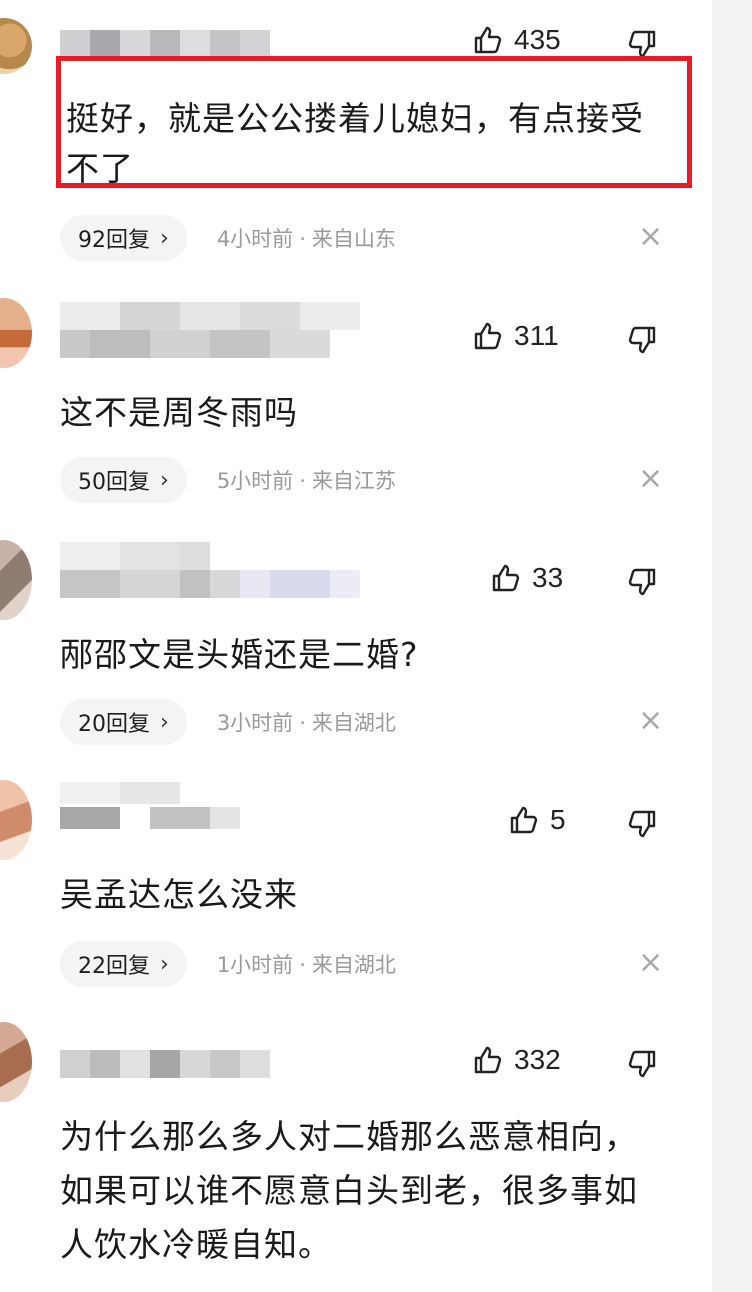 The image size is (752, 1292). What do you see at coordinates (537, 39) in the screenshot?
I see `like-count: 435` at bounding box center [537, 39].